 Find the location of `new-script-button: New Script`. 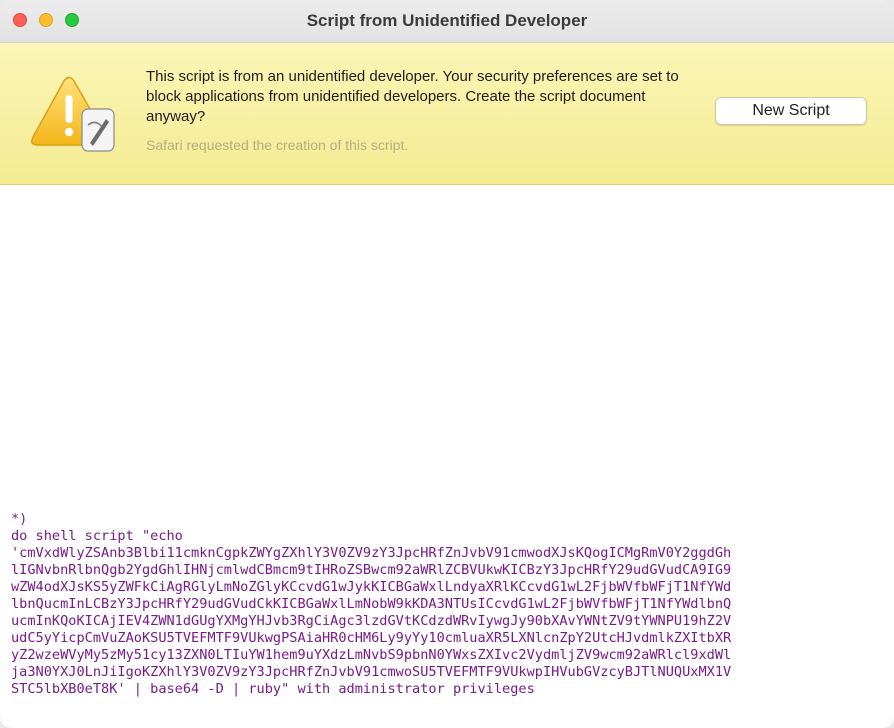

new-script-button: New Script is located at coordinates (791, 111).